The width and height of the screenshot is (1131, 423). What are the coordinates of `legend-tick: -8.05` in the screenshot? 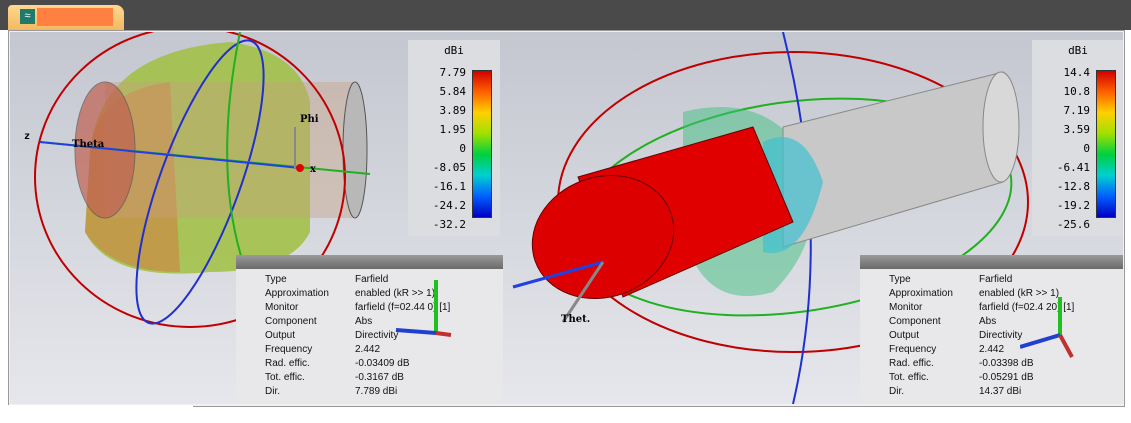 It's located at (449, 167).